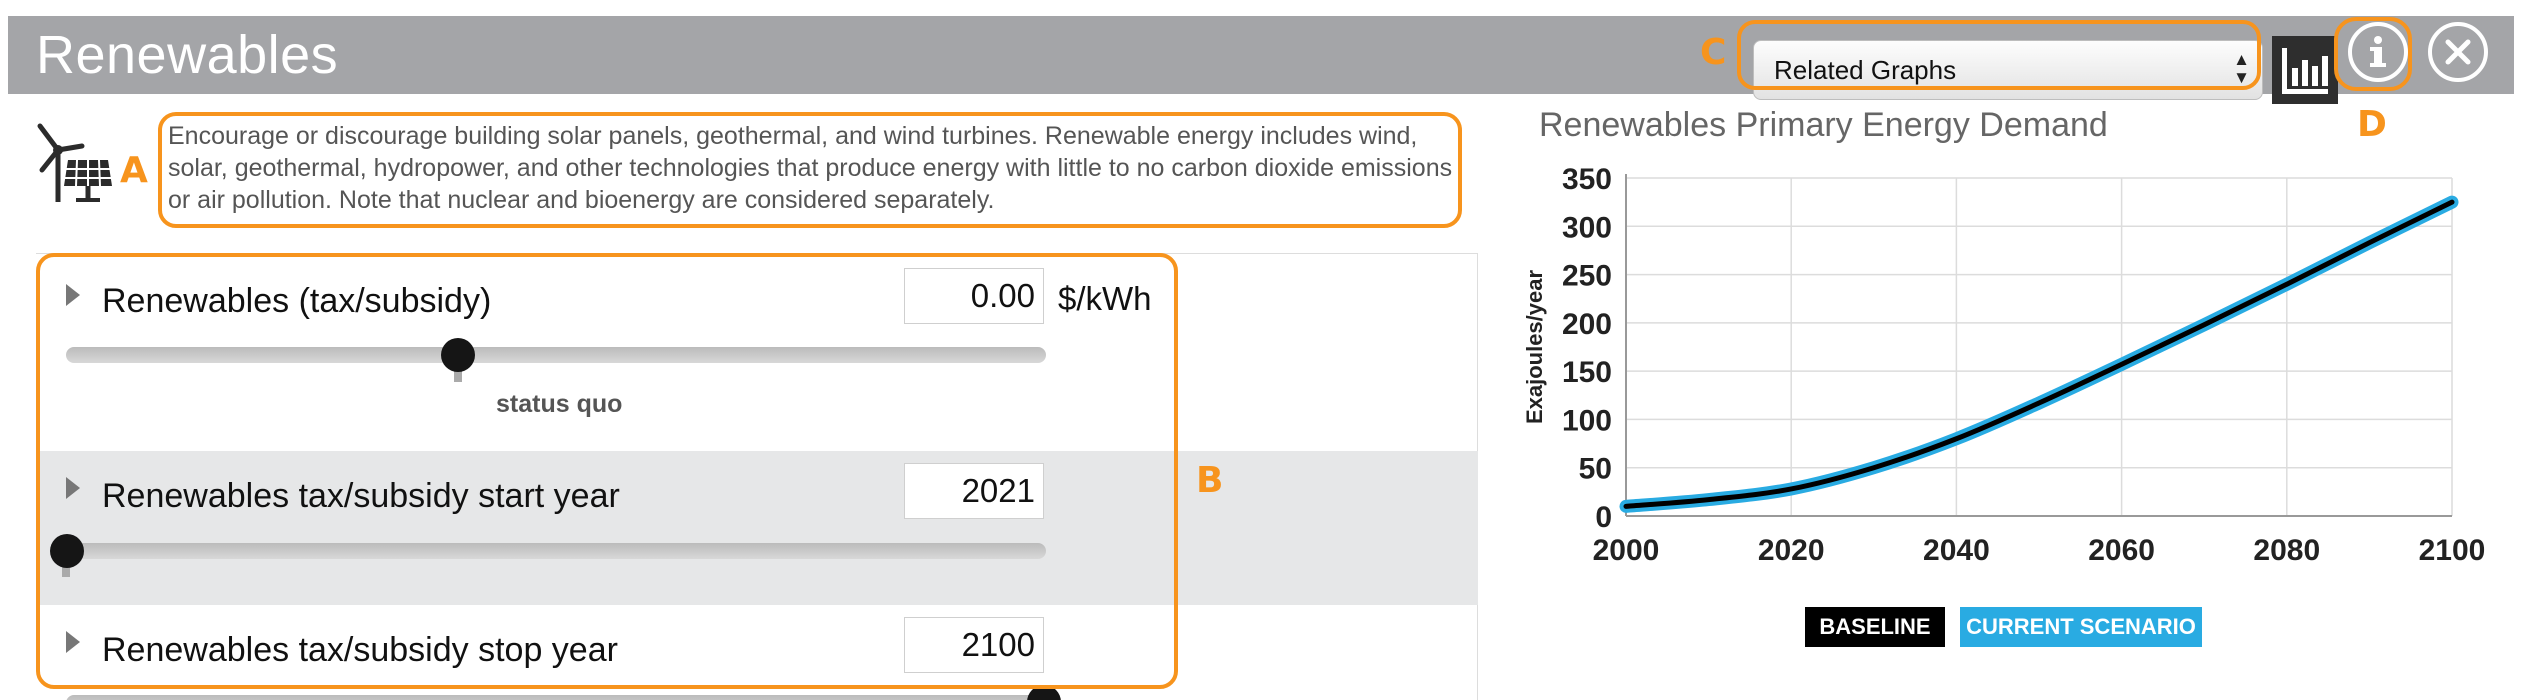 This screenshot has width=2522, height=700. Describe the element at coordinates (1534, 347) in the screenshot. I see `y-axis-label: Exajoules/year` at that location.